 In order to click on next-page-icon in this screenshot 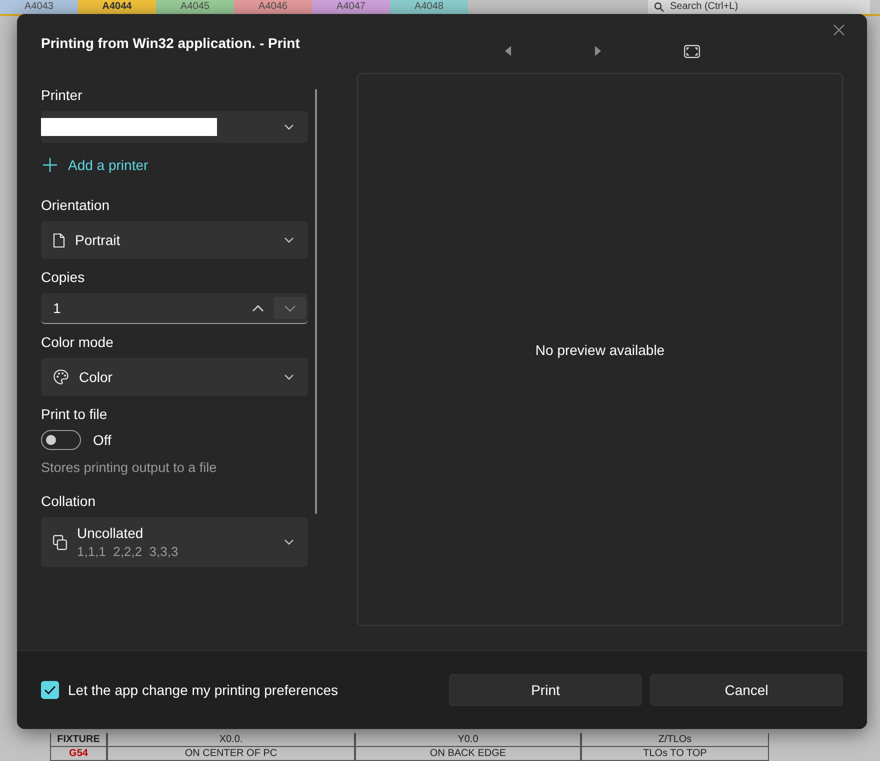, I will do `click(598, 51)`.